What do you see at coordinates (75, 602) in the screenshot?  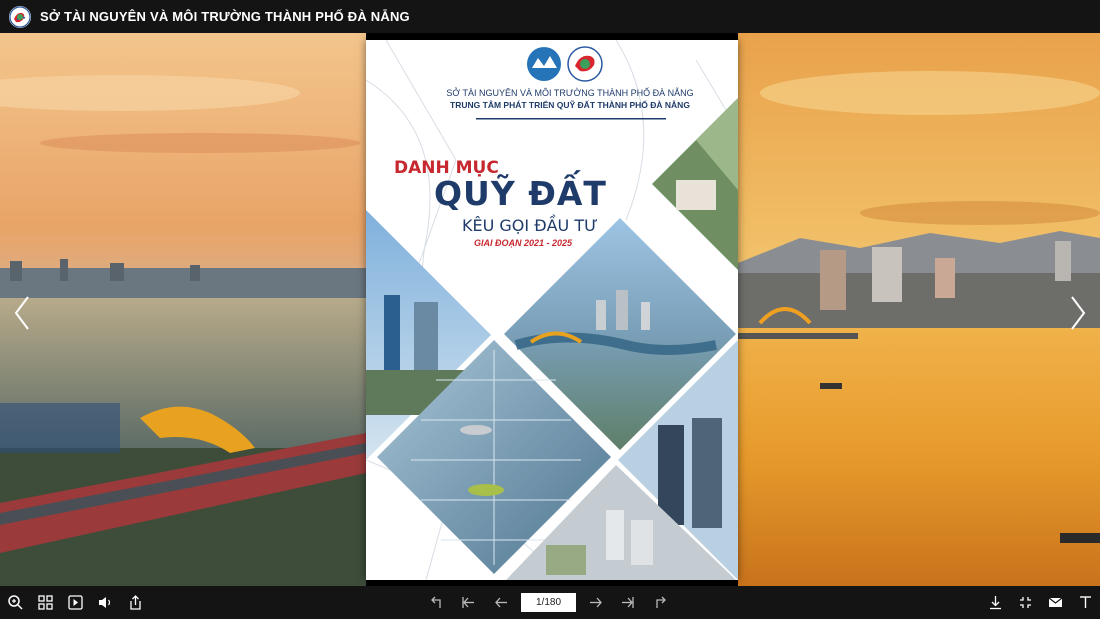 I see `autoplay-icon` at bounding box center [75, 602].